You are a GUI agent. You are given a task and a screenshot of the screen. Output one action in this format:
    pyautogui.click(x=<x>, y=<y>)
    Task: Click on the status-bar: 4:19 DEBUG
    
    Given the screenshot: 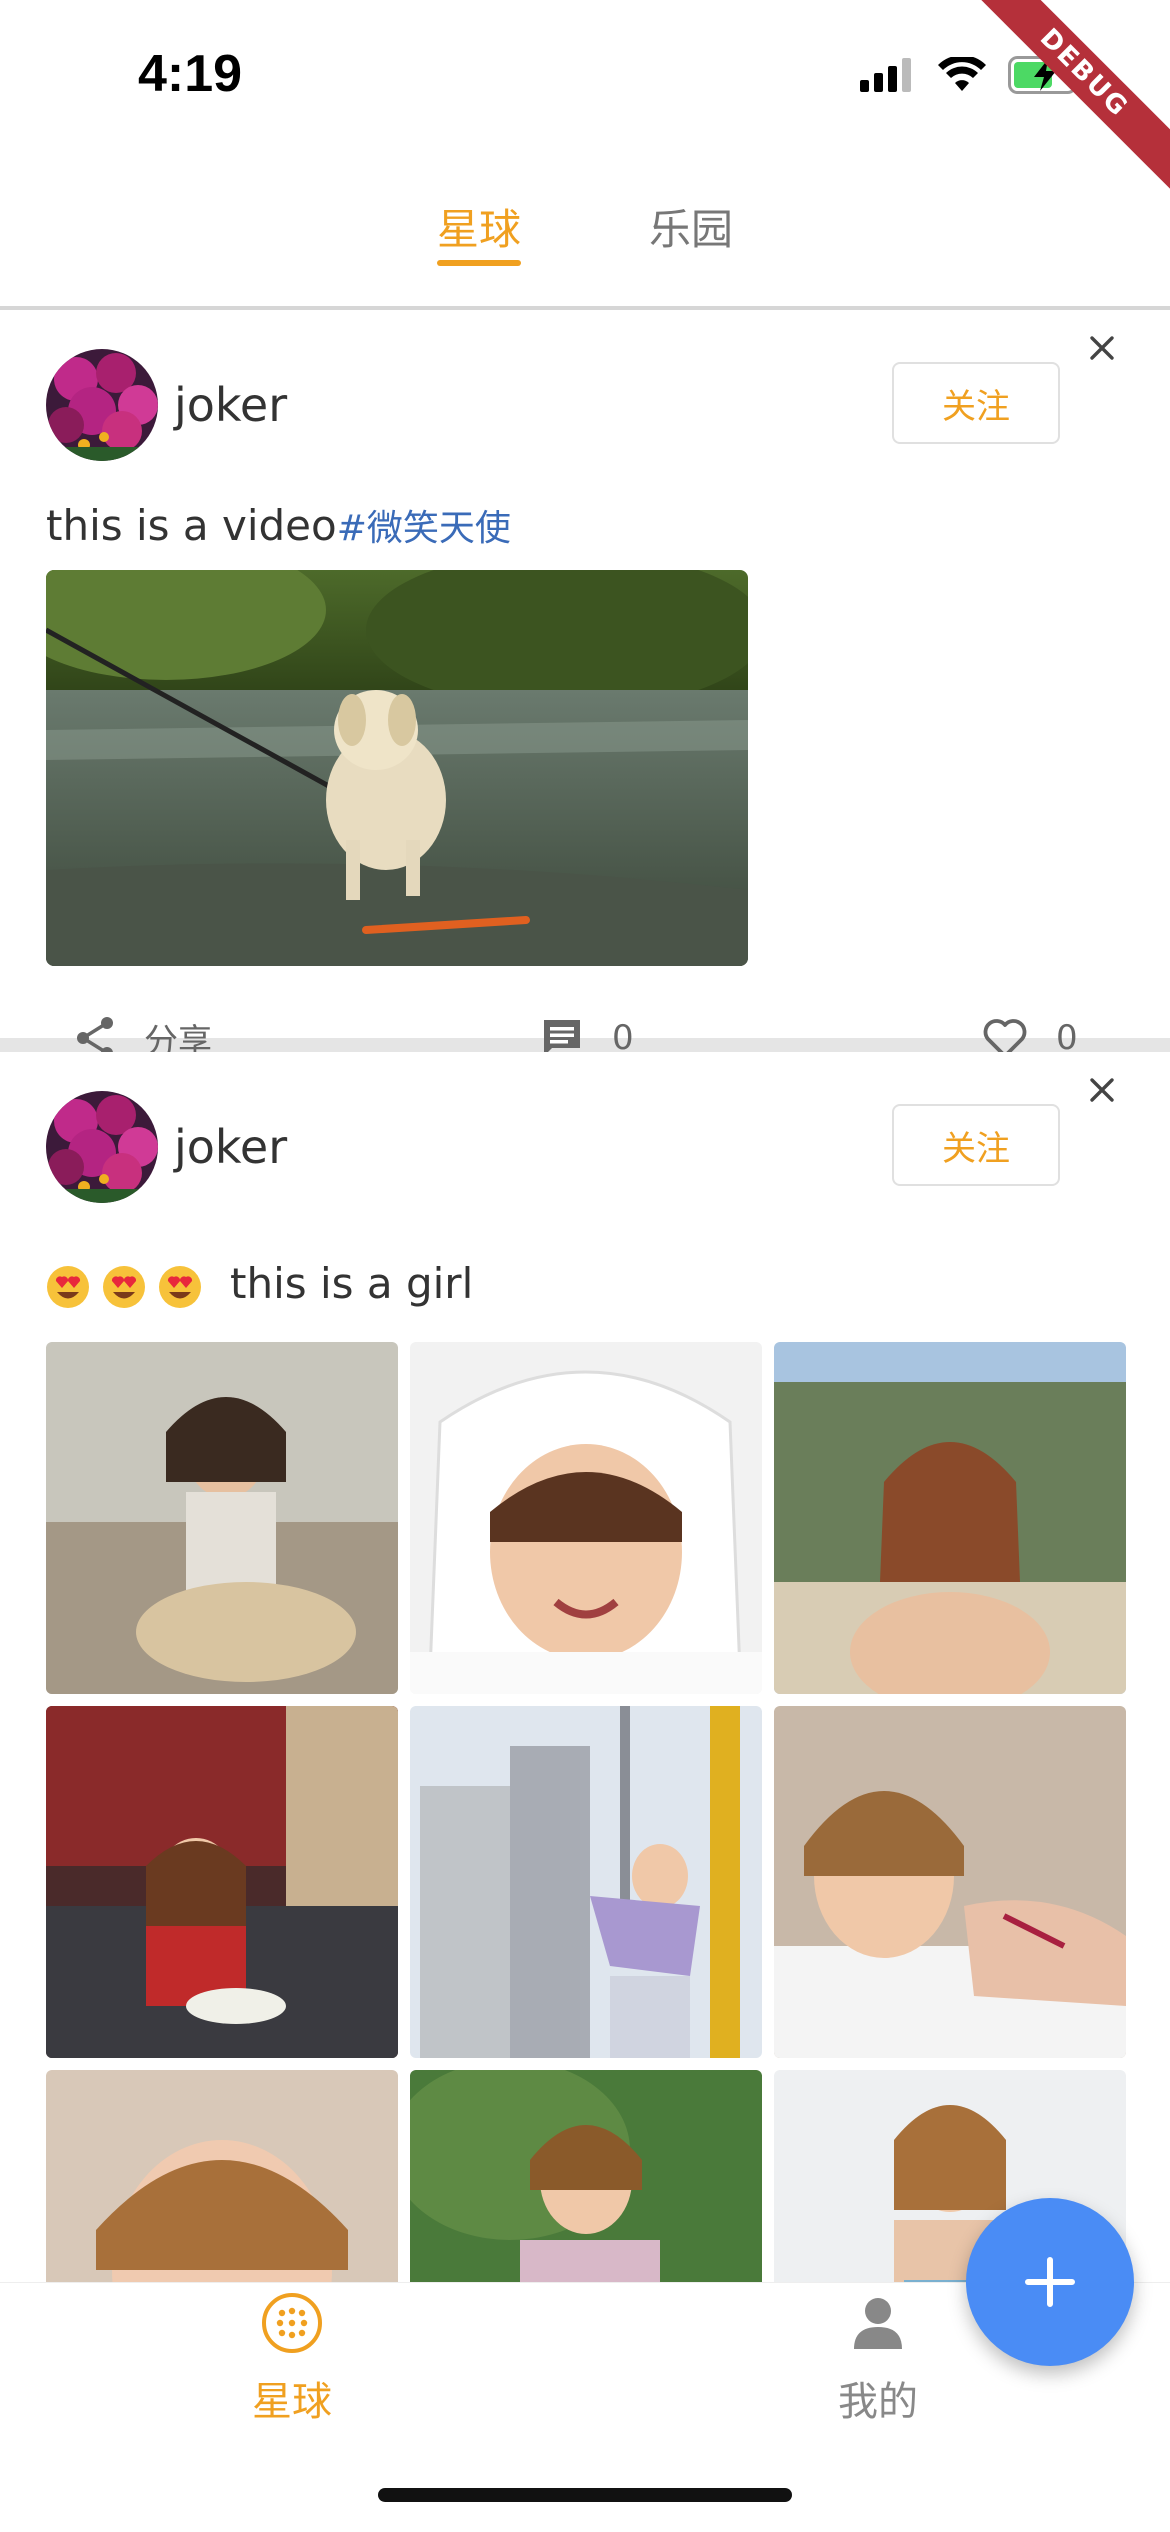 What is the action you would take?
    pyautogui.click(x=585, y=97)
    